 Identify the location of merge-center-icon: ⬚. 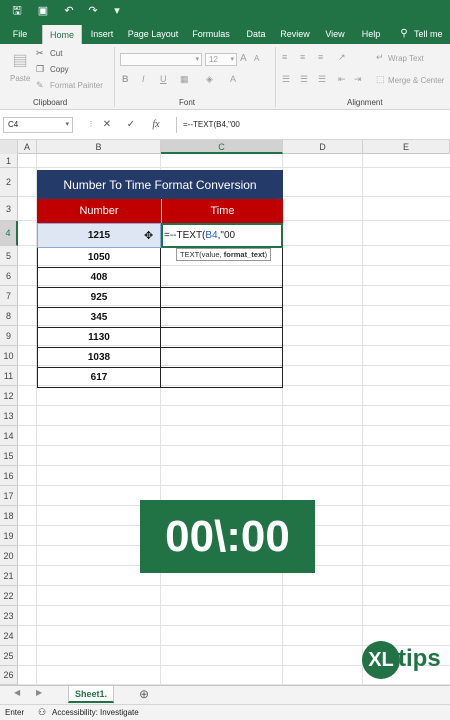
(380, 79).